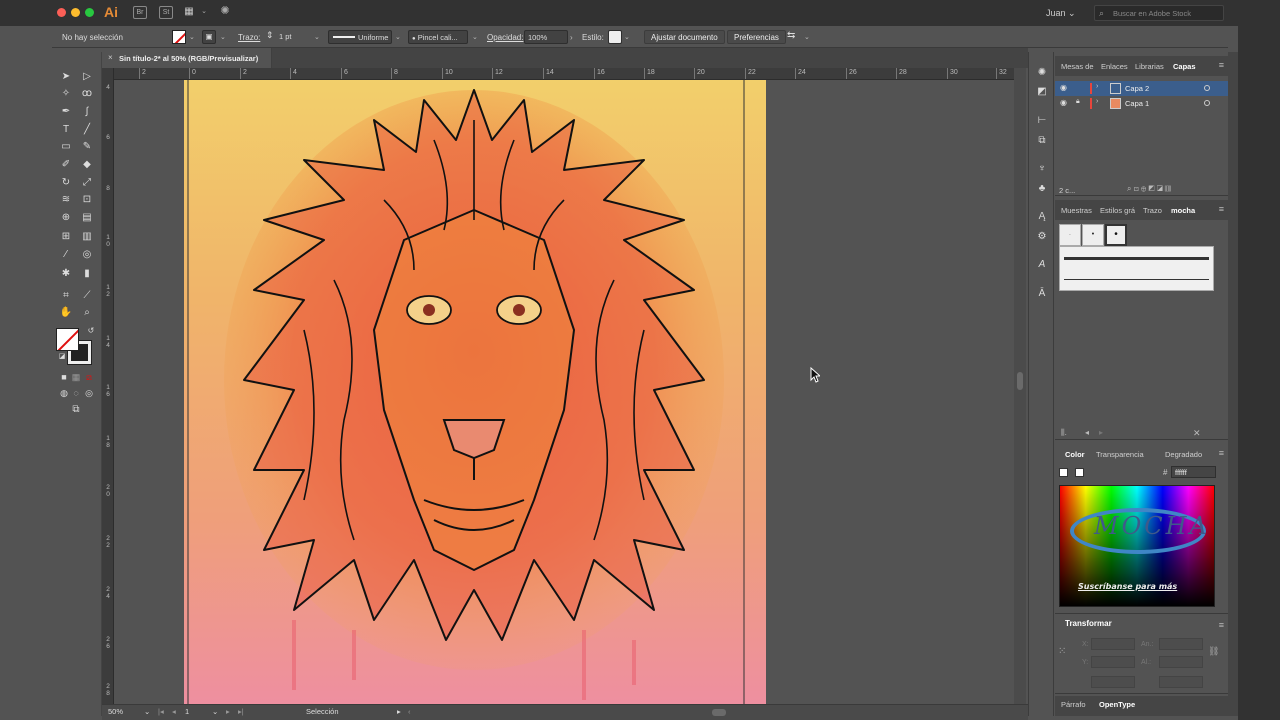  What do you see at coordinates (225, 12) in the screenshot?
I see `gpu-performance-icon: ✺` at bounding box center [225, 12].